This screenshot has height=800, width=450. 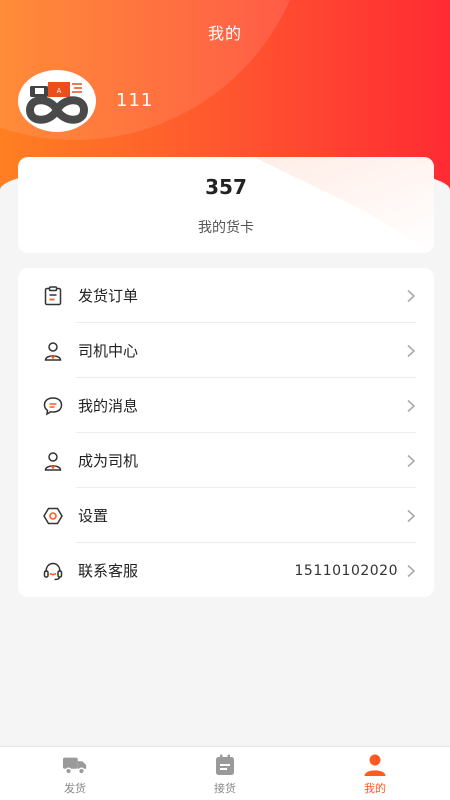 I want to click on headset-icon, so click(x=53, y=571).